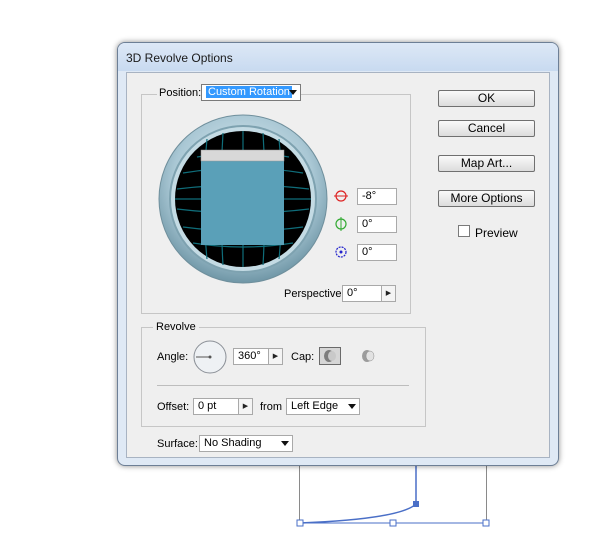 The height and width of the screenshot is (560, 600). I want to click on revolve-legend: Revolve, so click(176, 327).